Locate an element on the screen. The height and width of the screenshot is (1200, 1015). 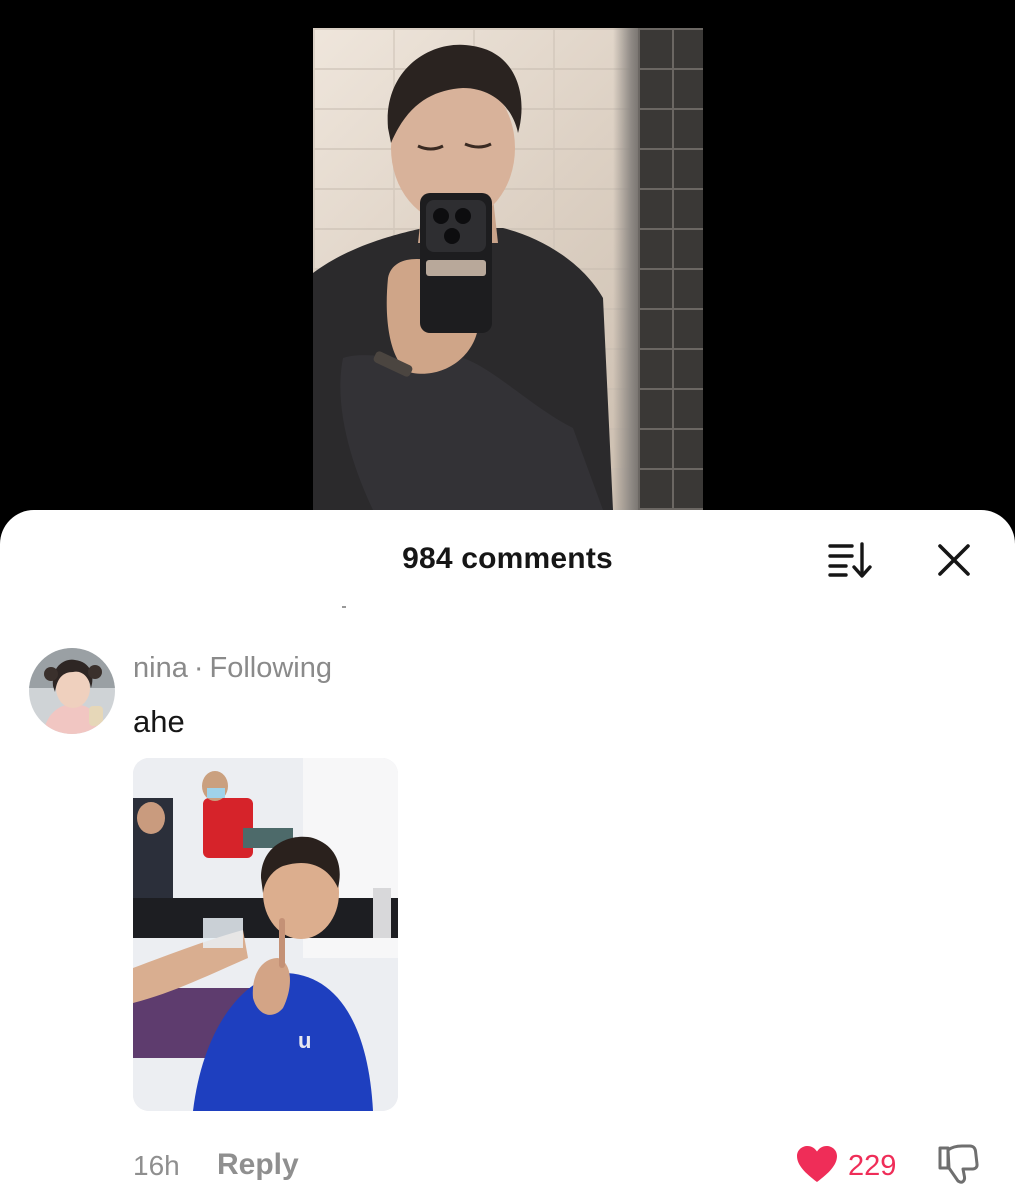
thumbs-down-icon is located at coordinates (958, 1164).